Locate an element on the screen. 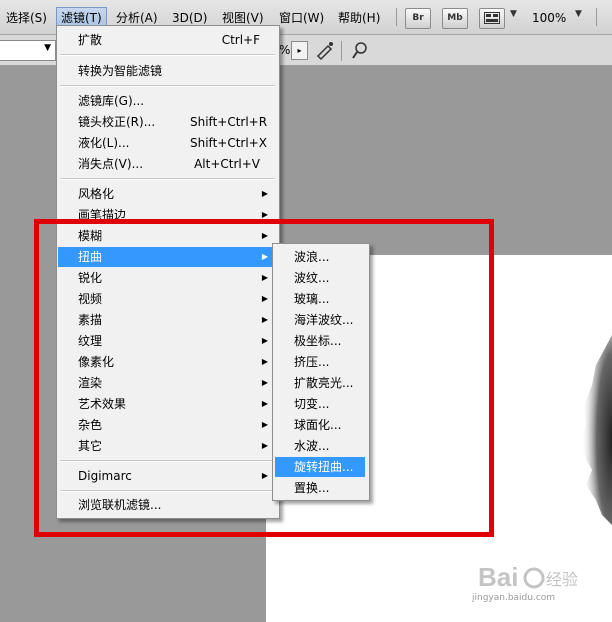 The image size is (612, 622). menu-item-stylize: 风格化 ▶ is located at coordinates (167, 194).